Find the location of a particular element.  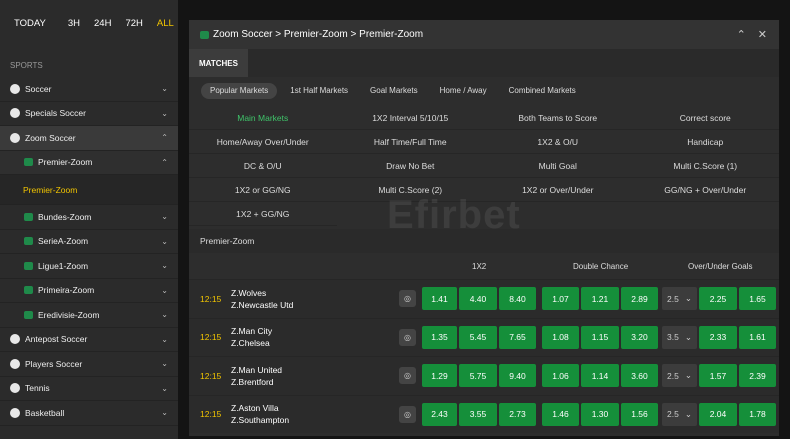

filter-3h: 3H is located at coordinates (74, 23).